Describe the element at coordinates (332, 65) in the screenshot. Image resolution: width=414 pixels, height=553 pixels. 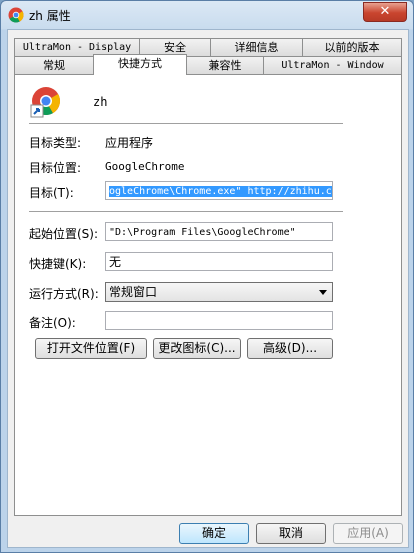
I see `tab-ultramon-window: UltraMon - Window` at that location.